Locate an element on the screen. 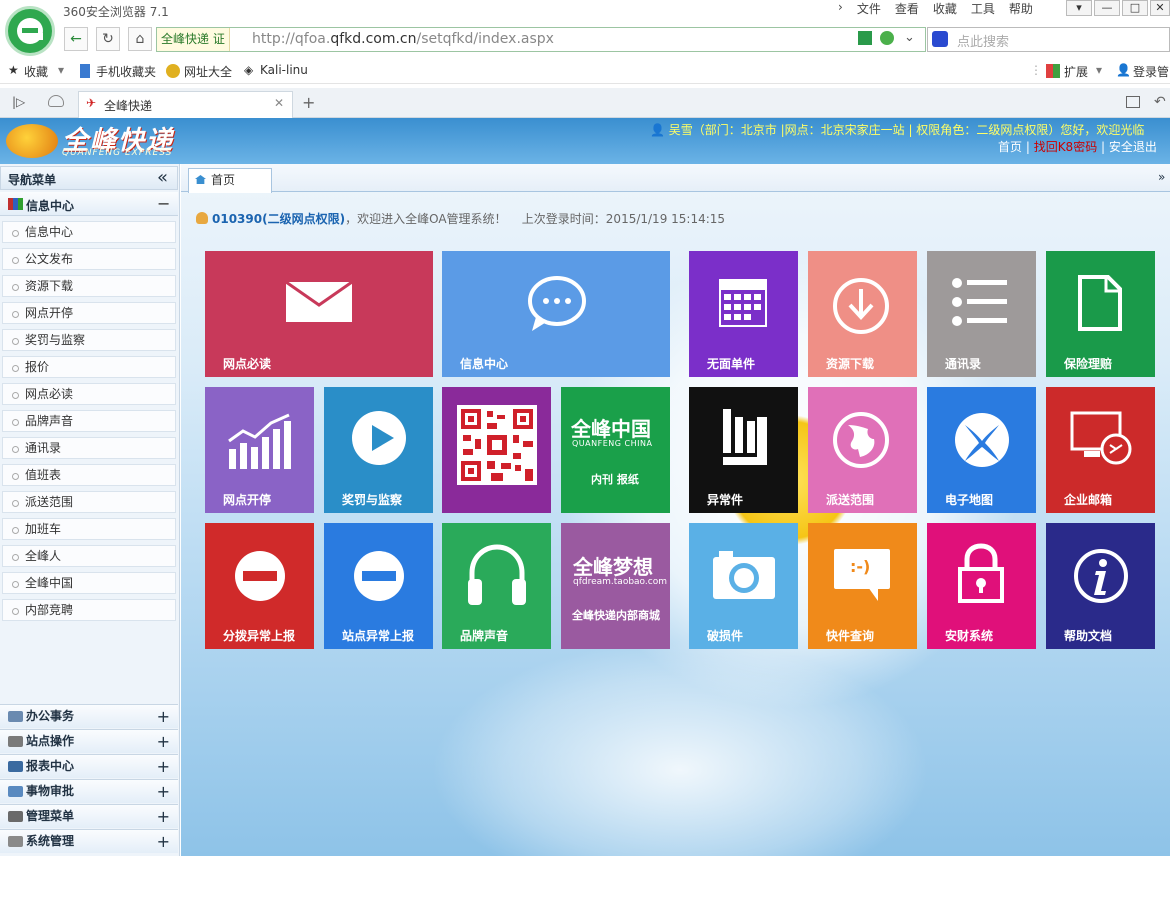 The image size is (1170, 900). tile-delivery-range: 派送范围 is located at coordinates (862, 450).